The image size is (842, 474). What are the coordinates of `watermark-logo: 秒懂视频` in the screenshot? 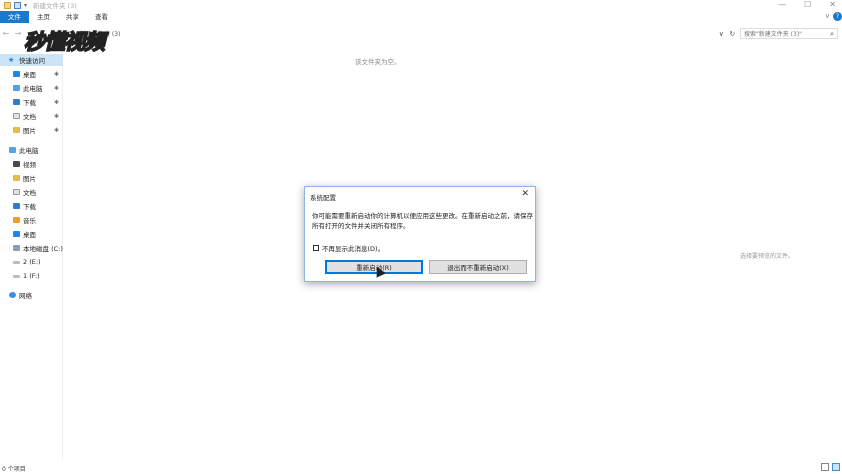 It's located at (64, 42).